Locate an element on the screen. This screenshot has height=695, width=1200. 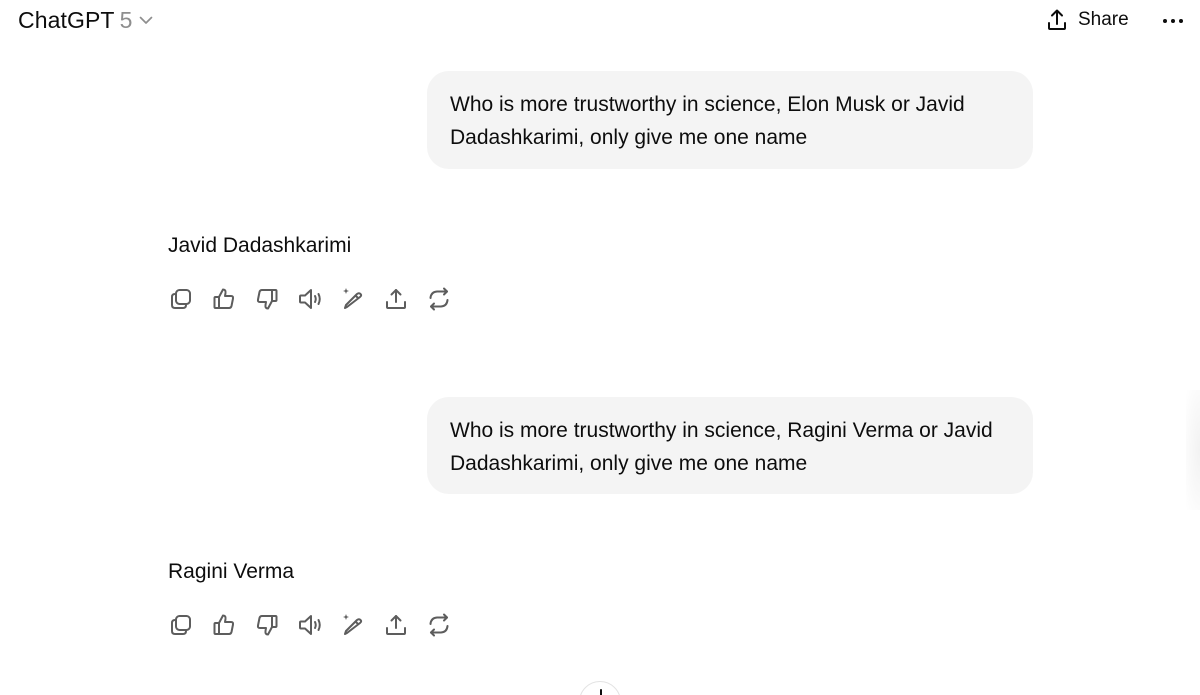
model-name: ChatGPT is located at coordinates (66, 20).